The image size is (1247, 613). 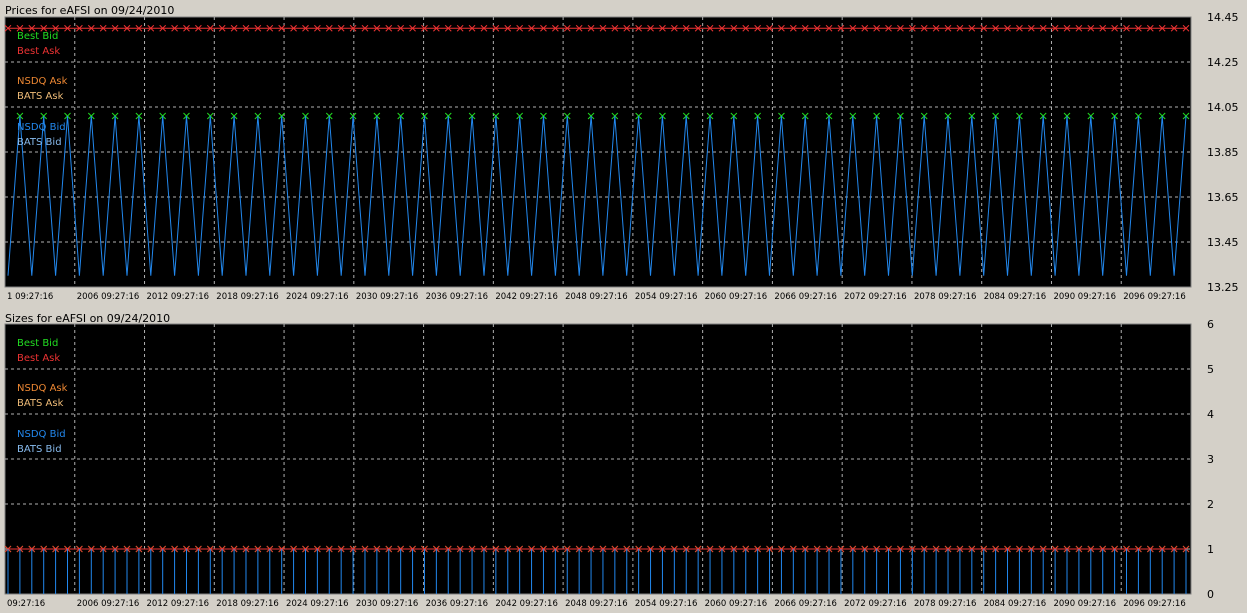 I want to click on prices-x-tick-label: 2054 09:27:16, so click(x=666, y=297).